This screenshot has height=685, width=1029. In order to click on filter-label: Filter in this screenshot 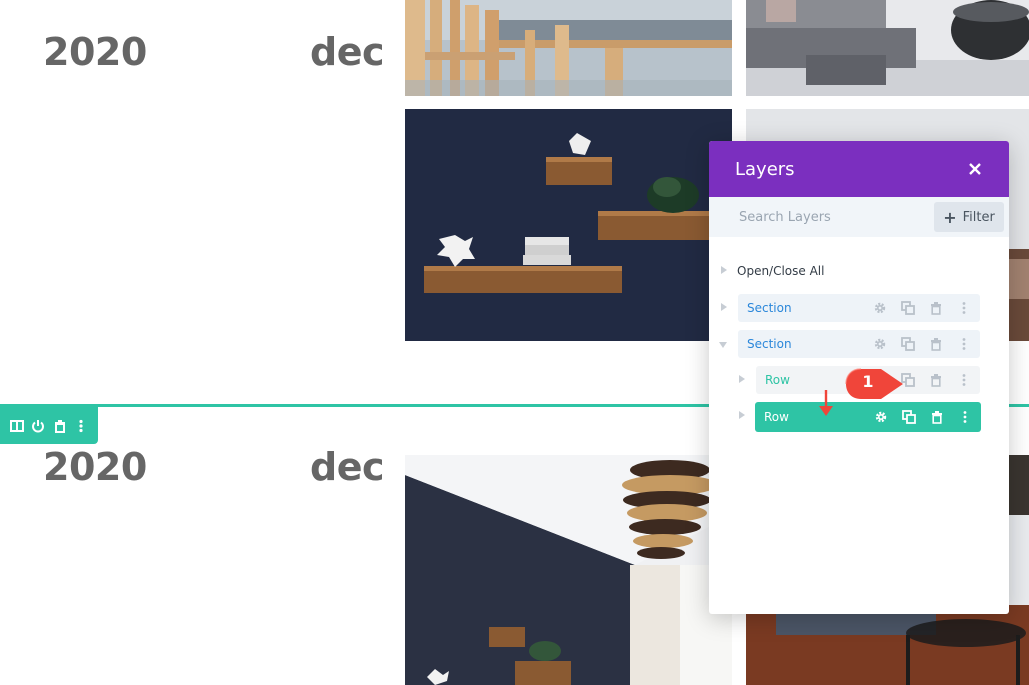, I will do `click(978, 217)`.